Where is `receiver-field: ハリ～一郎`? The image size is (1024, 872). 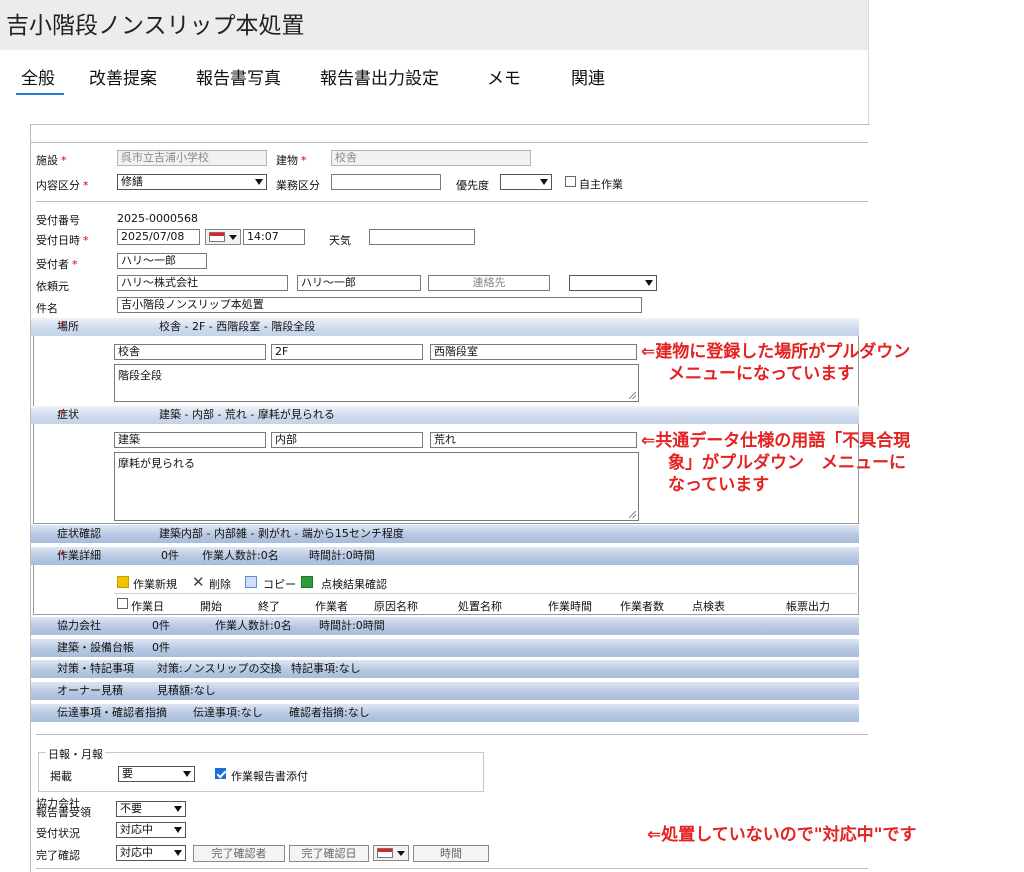 receiver-field: ハリ～一郎 is located at coordinates (162, 261).